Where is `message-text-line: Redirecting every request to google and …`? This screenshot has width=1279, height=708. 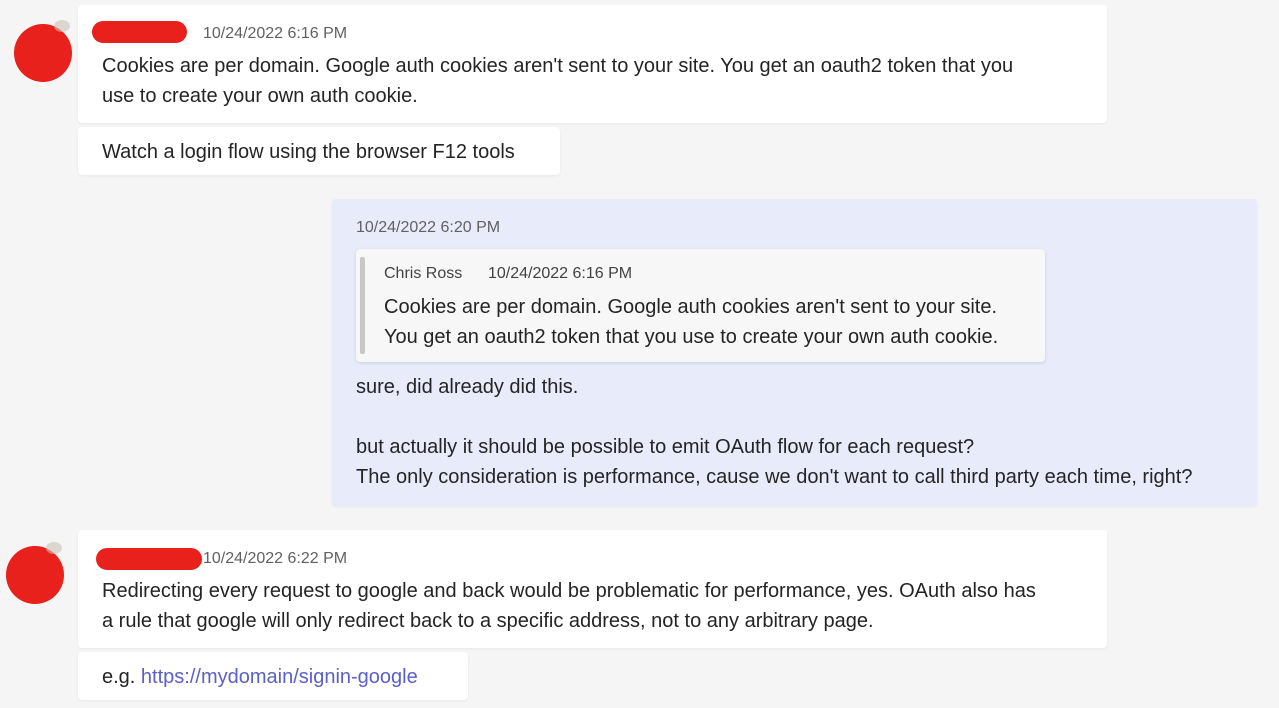 message-text-line: Redirecting every request to google and … is located at coordinates (569, 591).